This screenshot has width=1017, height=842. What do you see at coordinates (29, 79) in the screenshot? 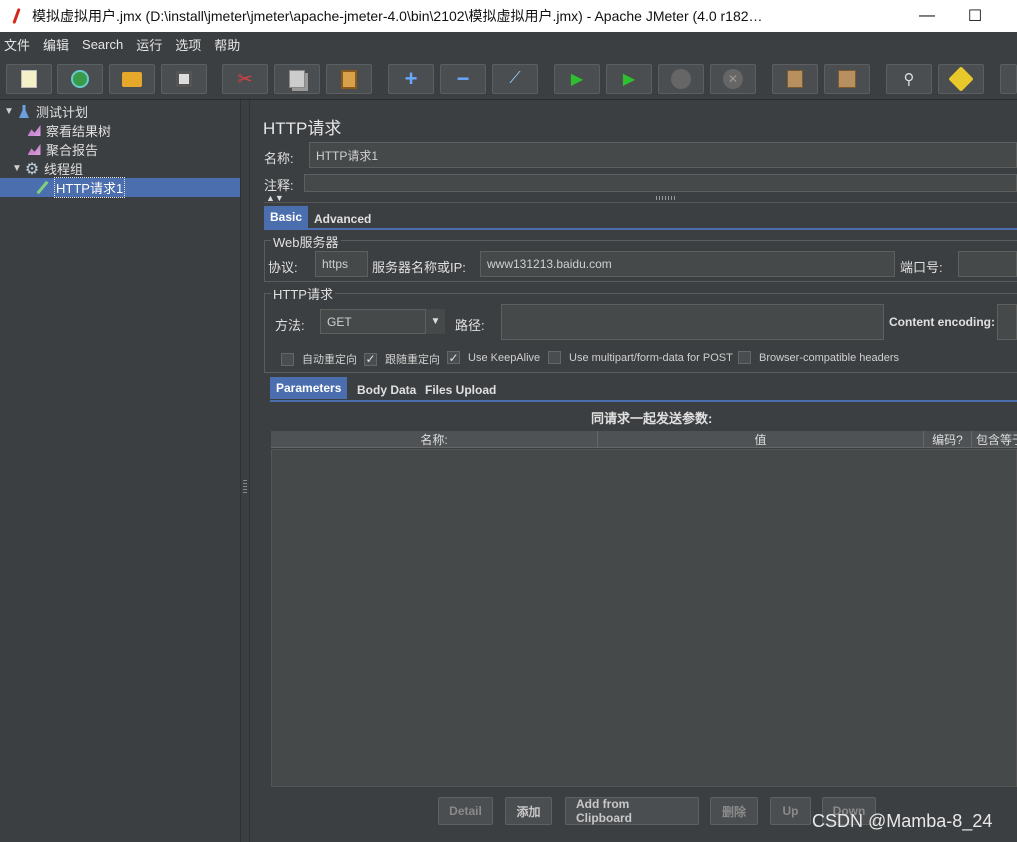
I see `new-button` at bounding box center [29, 79].